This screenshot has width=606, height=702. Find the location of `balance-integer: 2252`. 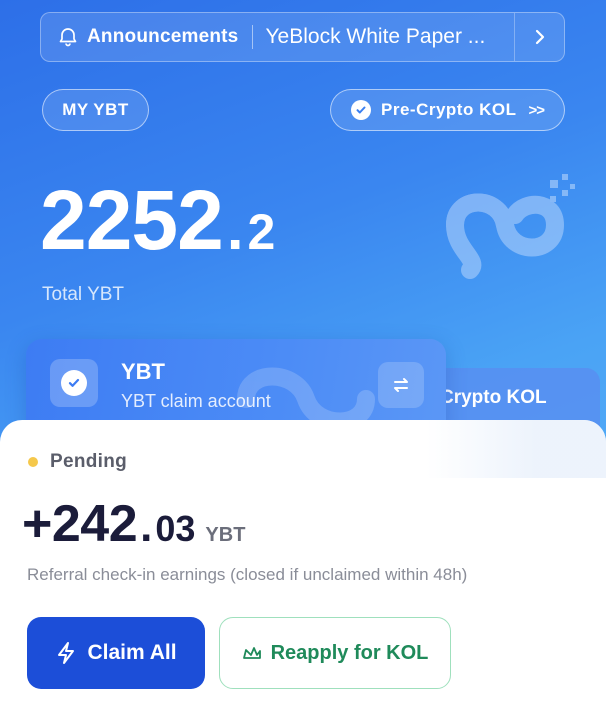

balance-integer: 2252 is located at coordinates (132, 220).